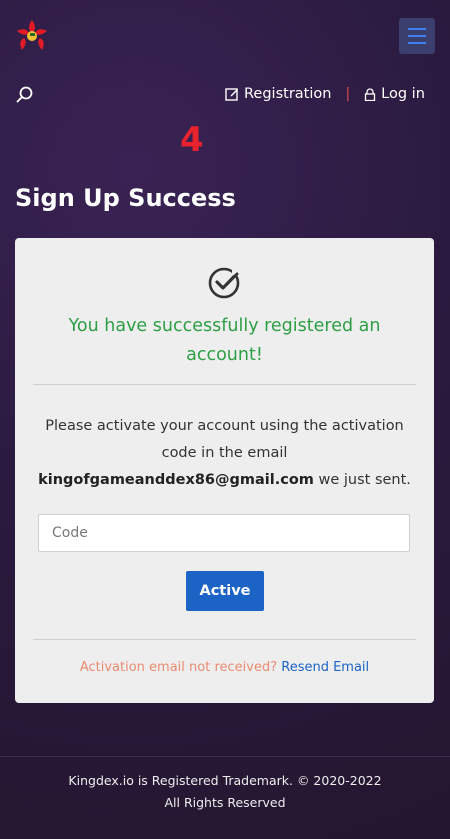 This screenshot has height=839, width=450. I want to click on login-link: Log in, so click(394, 94).